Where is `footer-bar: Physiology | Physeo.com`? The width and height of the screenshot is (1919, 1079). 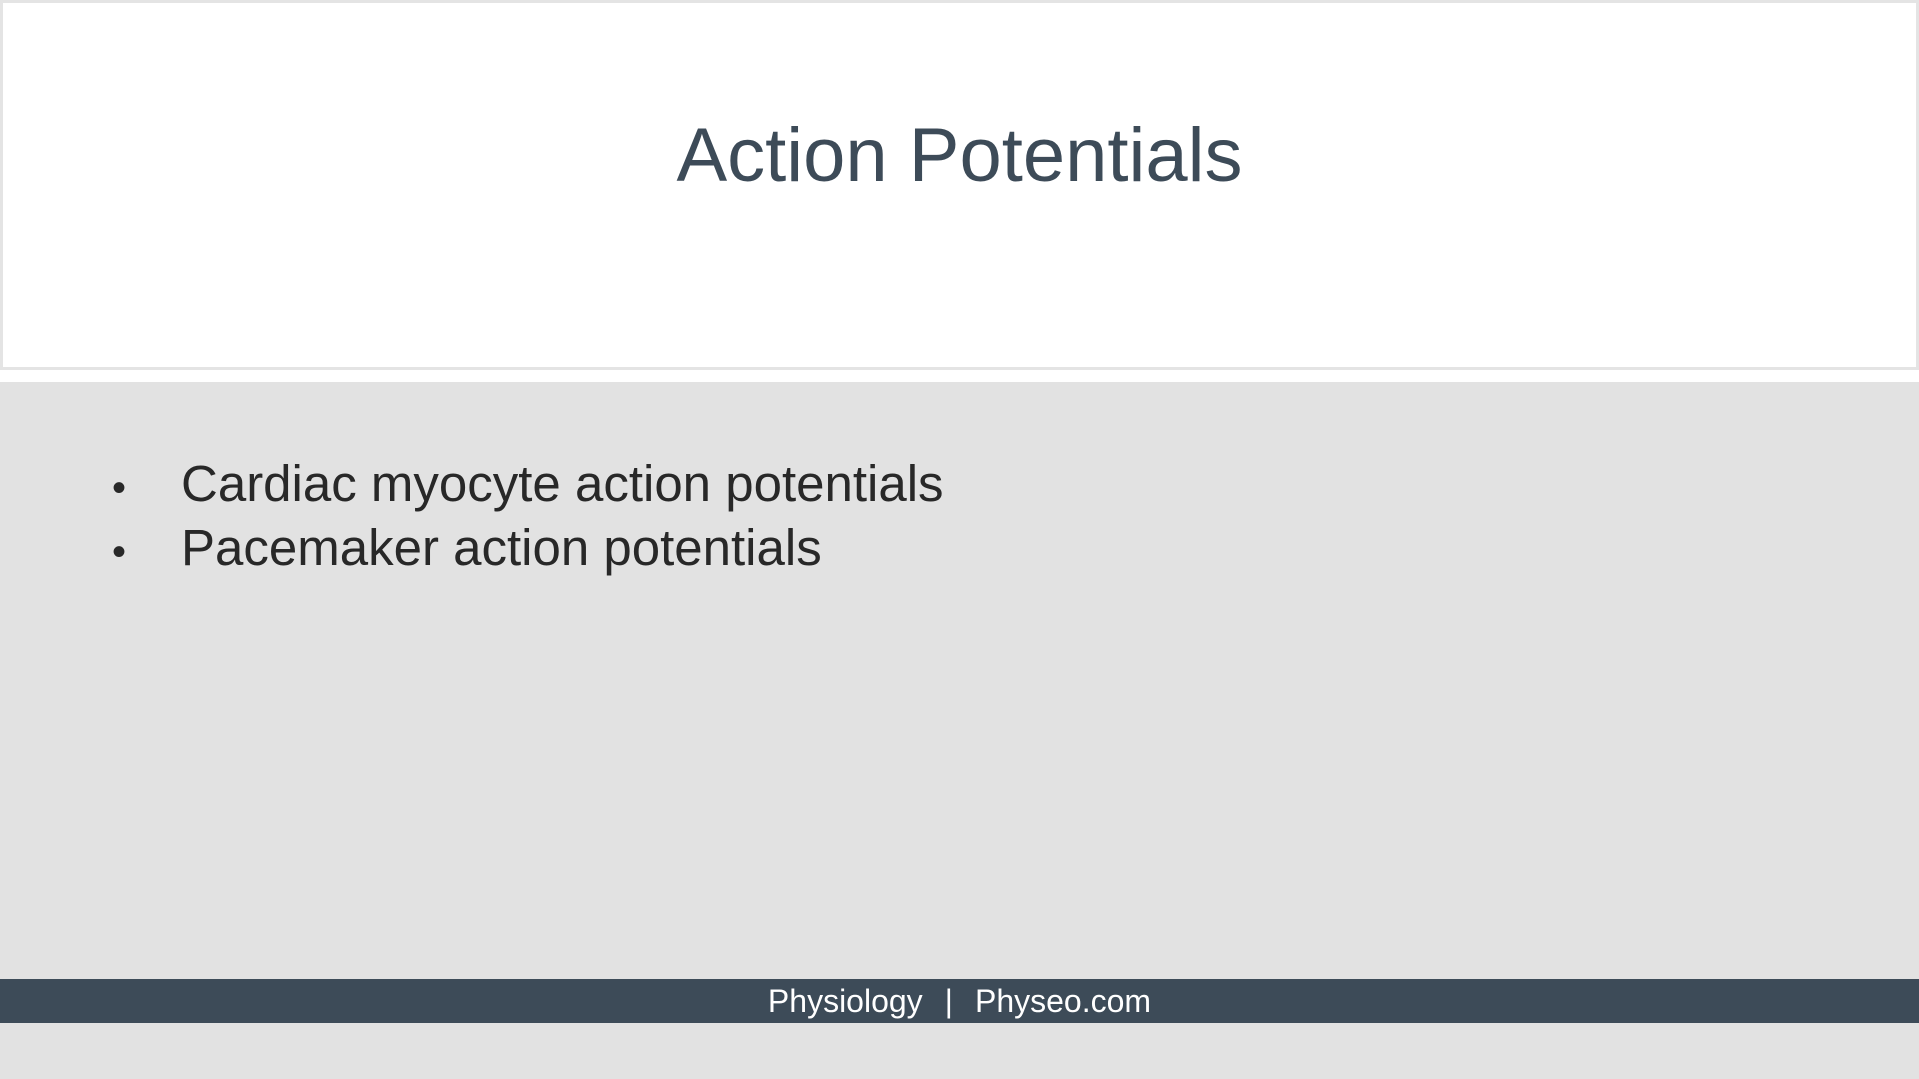
footer-bar: Physiology | Physeo.com is located at coordinates (959, 1001).